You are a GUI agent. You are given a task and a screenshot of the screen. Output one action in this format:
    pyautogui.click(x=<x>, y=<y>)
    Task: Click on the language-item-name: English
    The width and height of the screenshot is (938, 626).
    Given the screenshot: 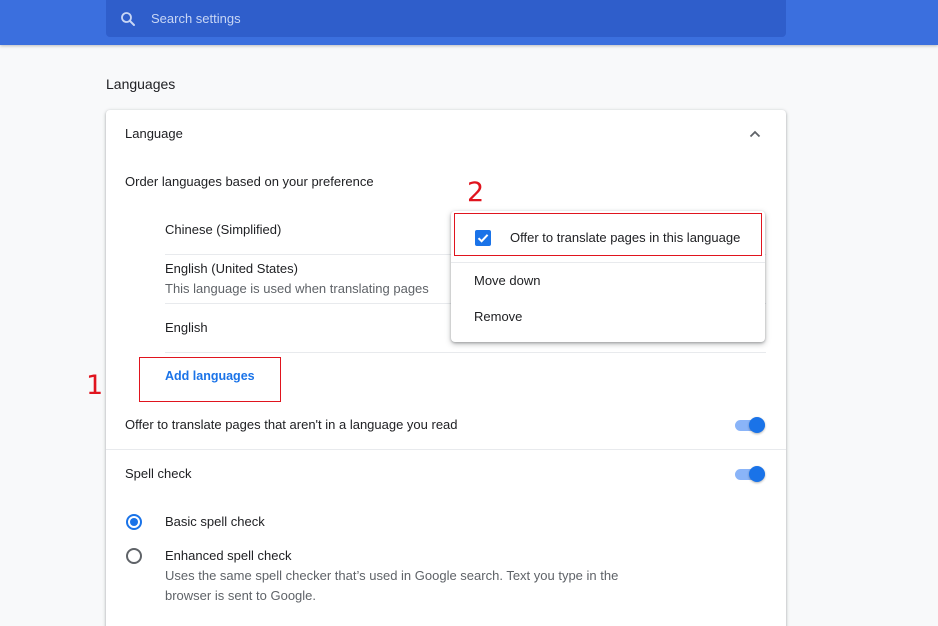 What is the action you would take?
    pyautogui.click(x=186, y=327)
    